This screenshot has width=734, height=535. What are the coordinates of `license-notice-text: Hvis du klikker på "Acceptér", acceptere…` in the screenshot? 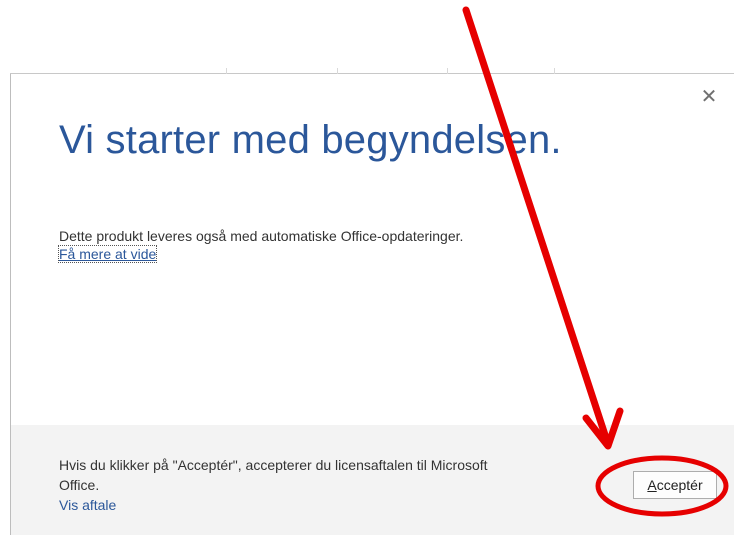 It's located at (273, 475).